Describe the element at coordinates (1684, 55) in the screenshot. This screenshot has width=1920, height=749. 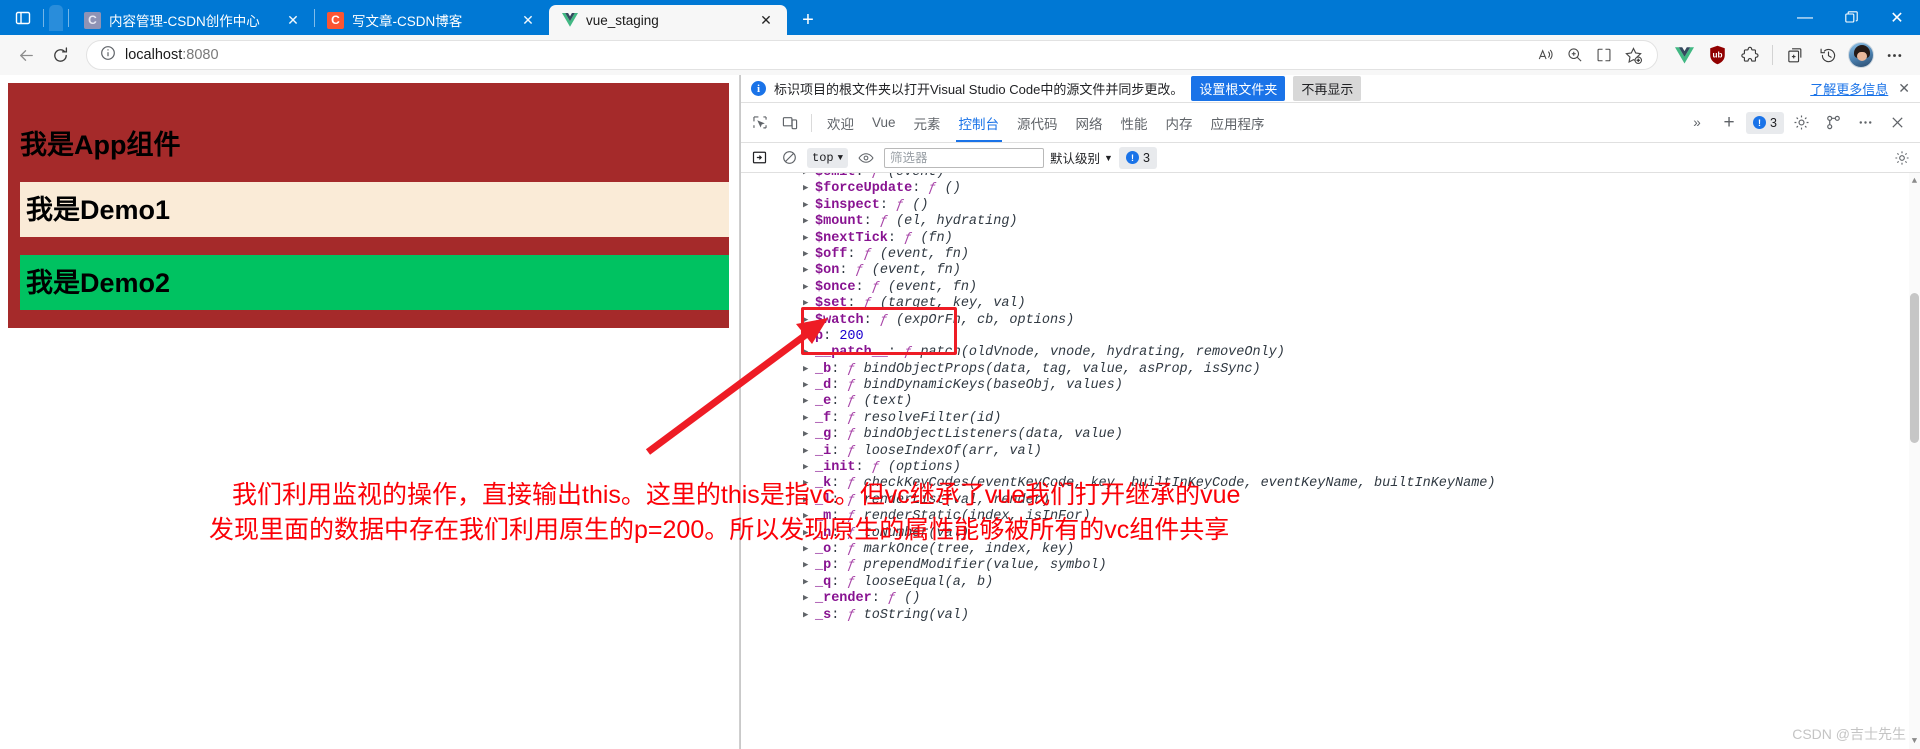
I see `vue-devtools-extension-icon` at that location.